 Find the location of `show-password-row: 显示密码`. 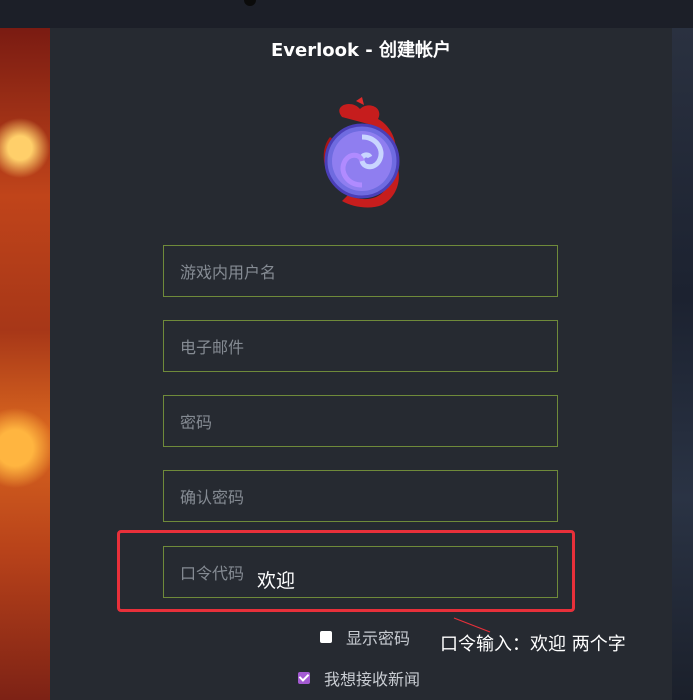

show-password-row: 显示密码 is located at coordinates (365, 637).